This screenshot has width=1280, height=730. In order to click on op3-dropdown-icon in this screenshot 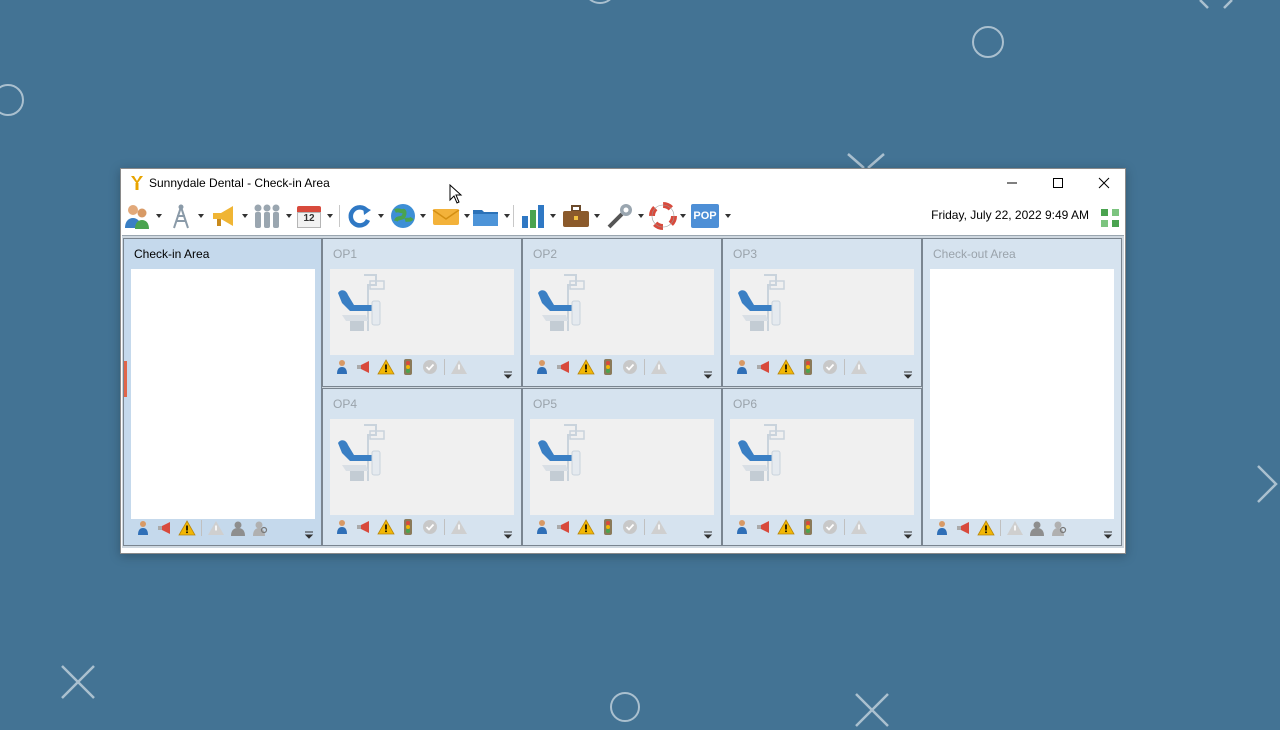, I will do `click(908, 374)`.